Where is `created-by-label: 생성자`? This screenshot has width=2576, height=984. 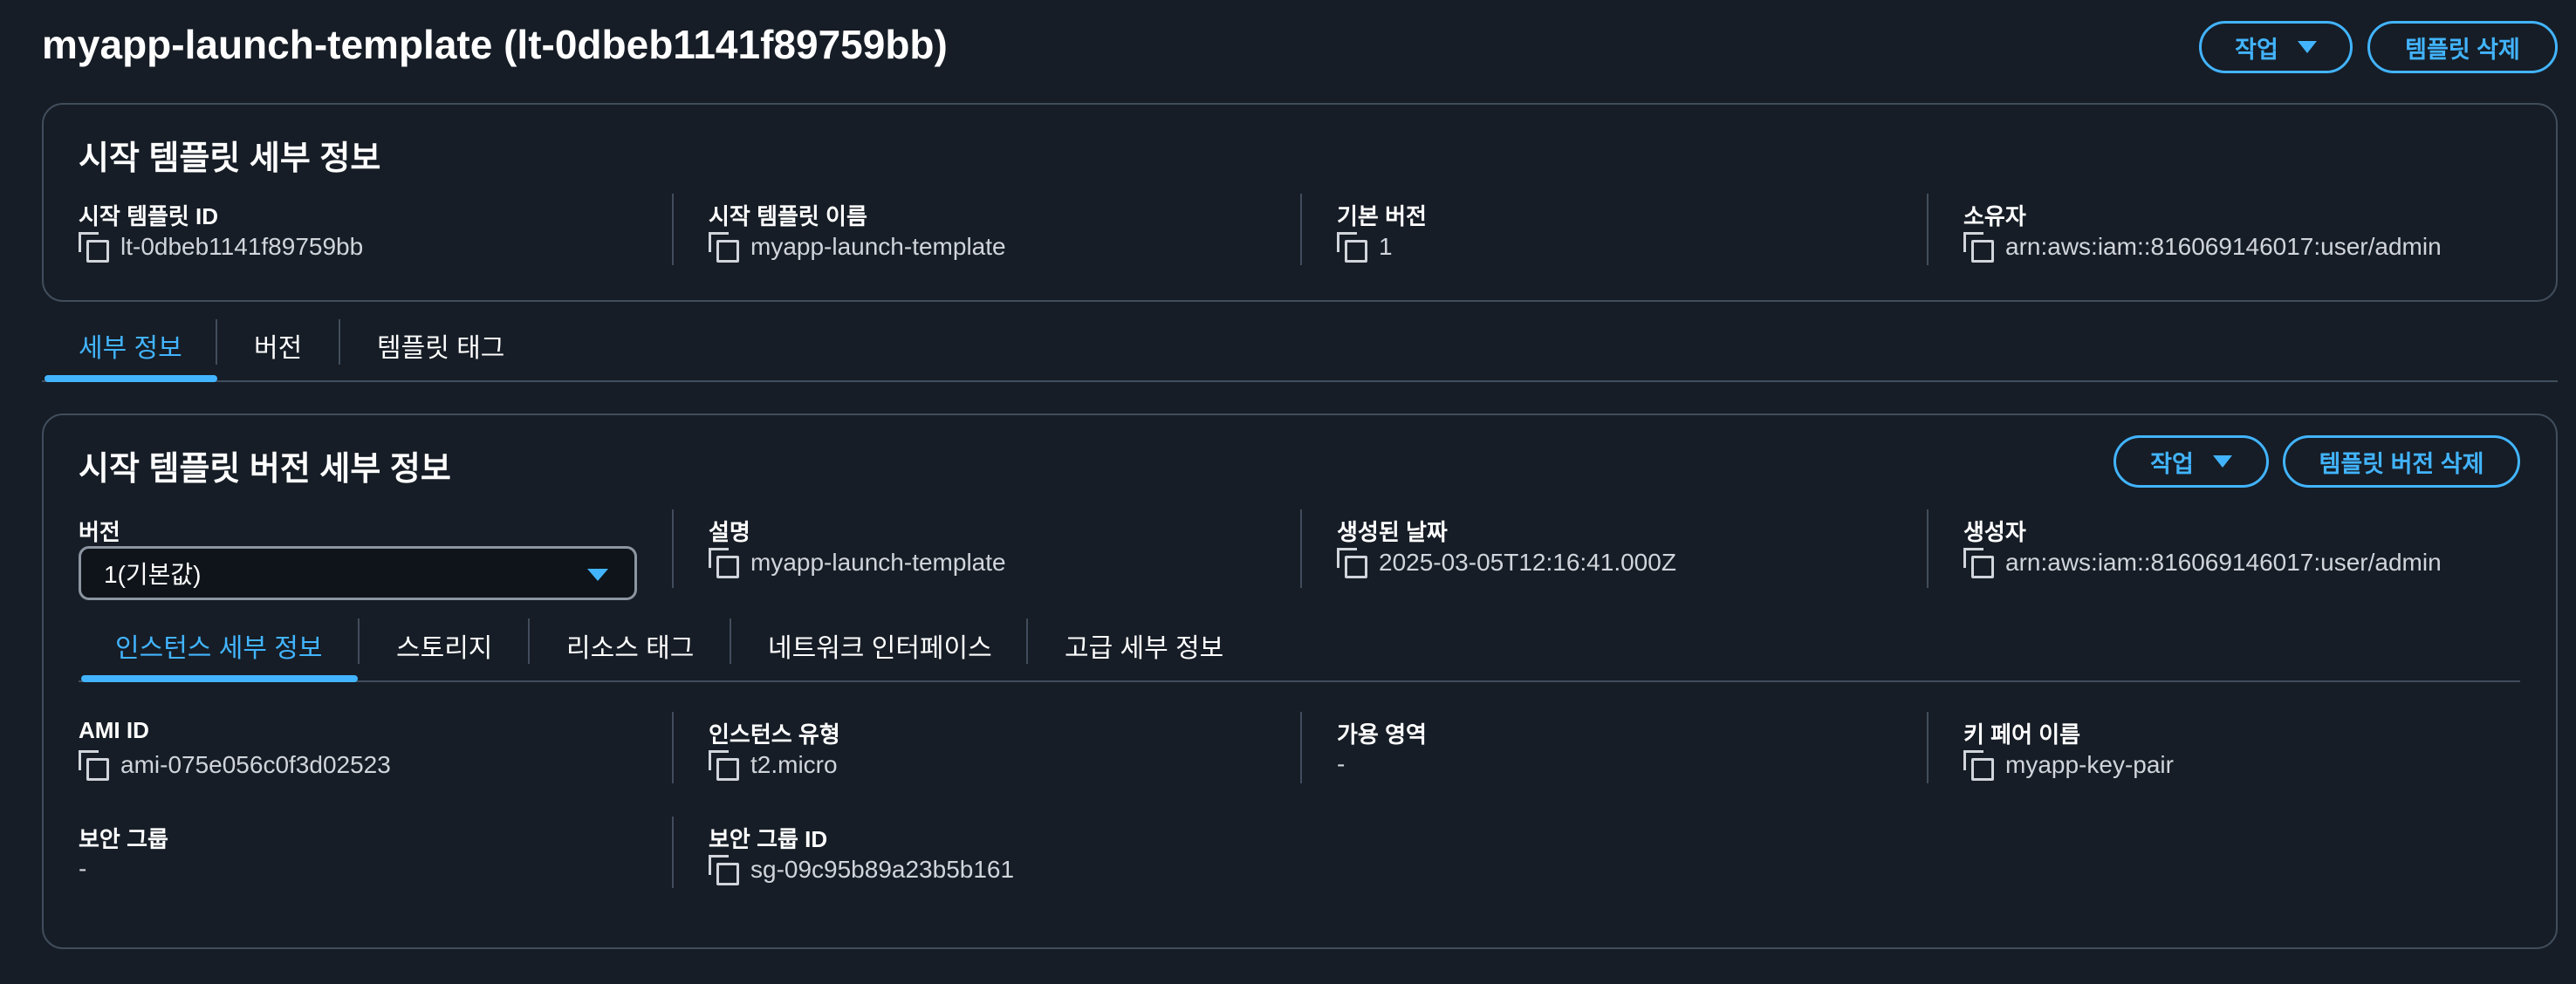 created-by-label: 생성자 is located at coordinates (1995, 532).